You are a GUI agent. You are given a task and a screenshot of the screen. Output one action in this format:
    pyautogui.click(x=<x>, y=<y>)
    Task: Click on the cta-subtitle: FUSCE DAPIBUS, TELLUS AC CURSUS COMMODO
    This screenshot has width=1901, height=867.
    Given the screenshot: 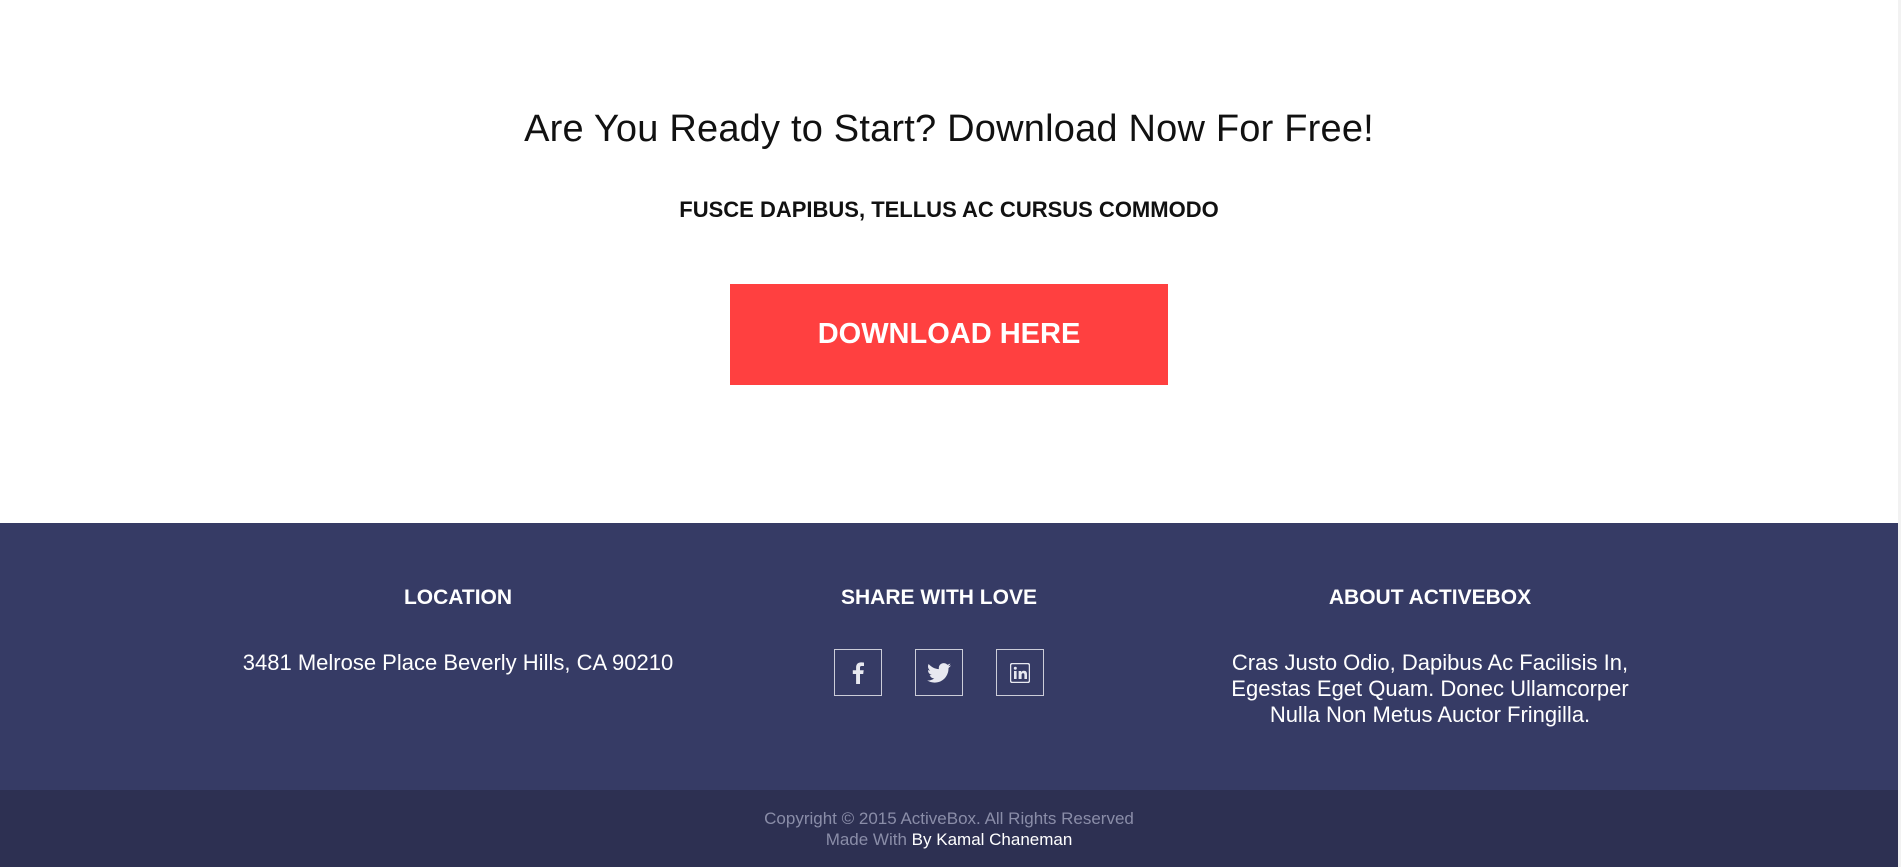 What is the action you would take?
    pyautogui.click(x=949, y=209)
    